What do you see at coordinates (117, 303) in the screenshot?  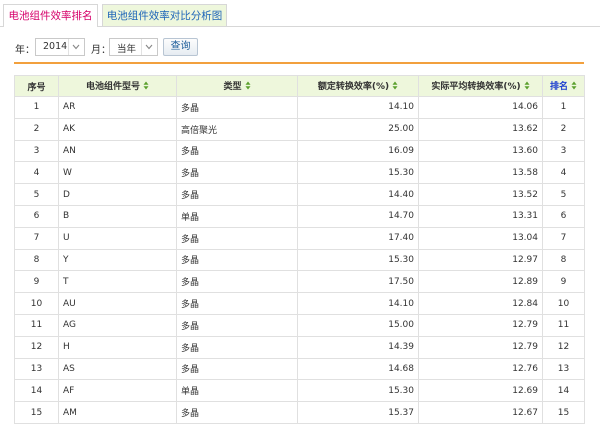 I see `cell-model-link: AU` at bounding box center [117, 303].